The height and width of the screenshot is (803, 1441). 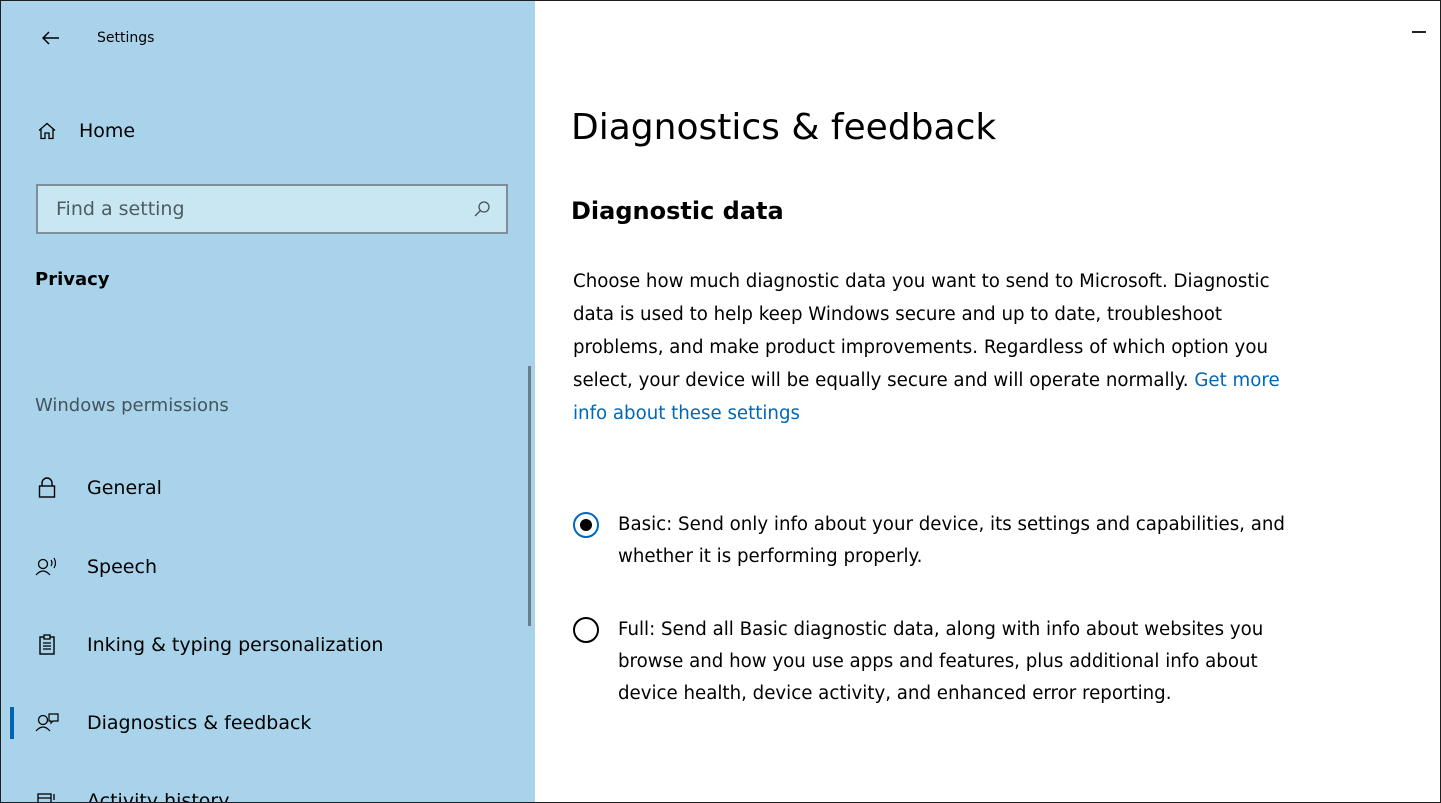 I want to click on app-title: Settings, so click(x=126, y=38).